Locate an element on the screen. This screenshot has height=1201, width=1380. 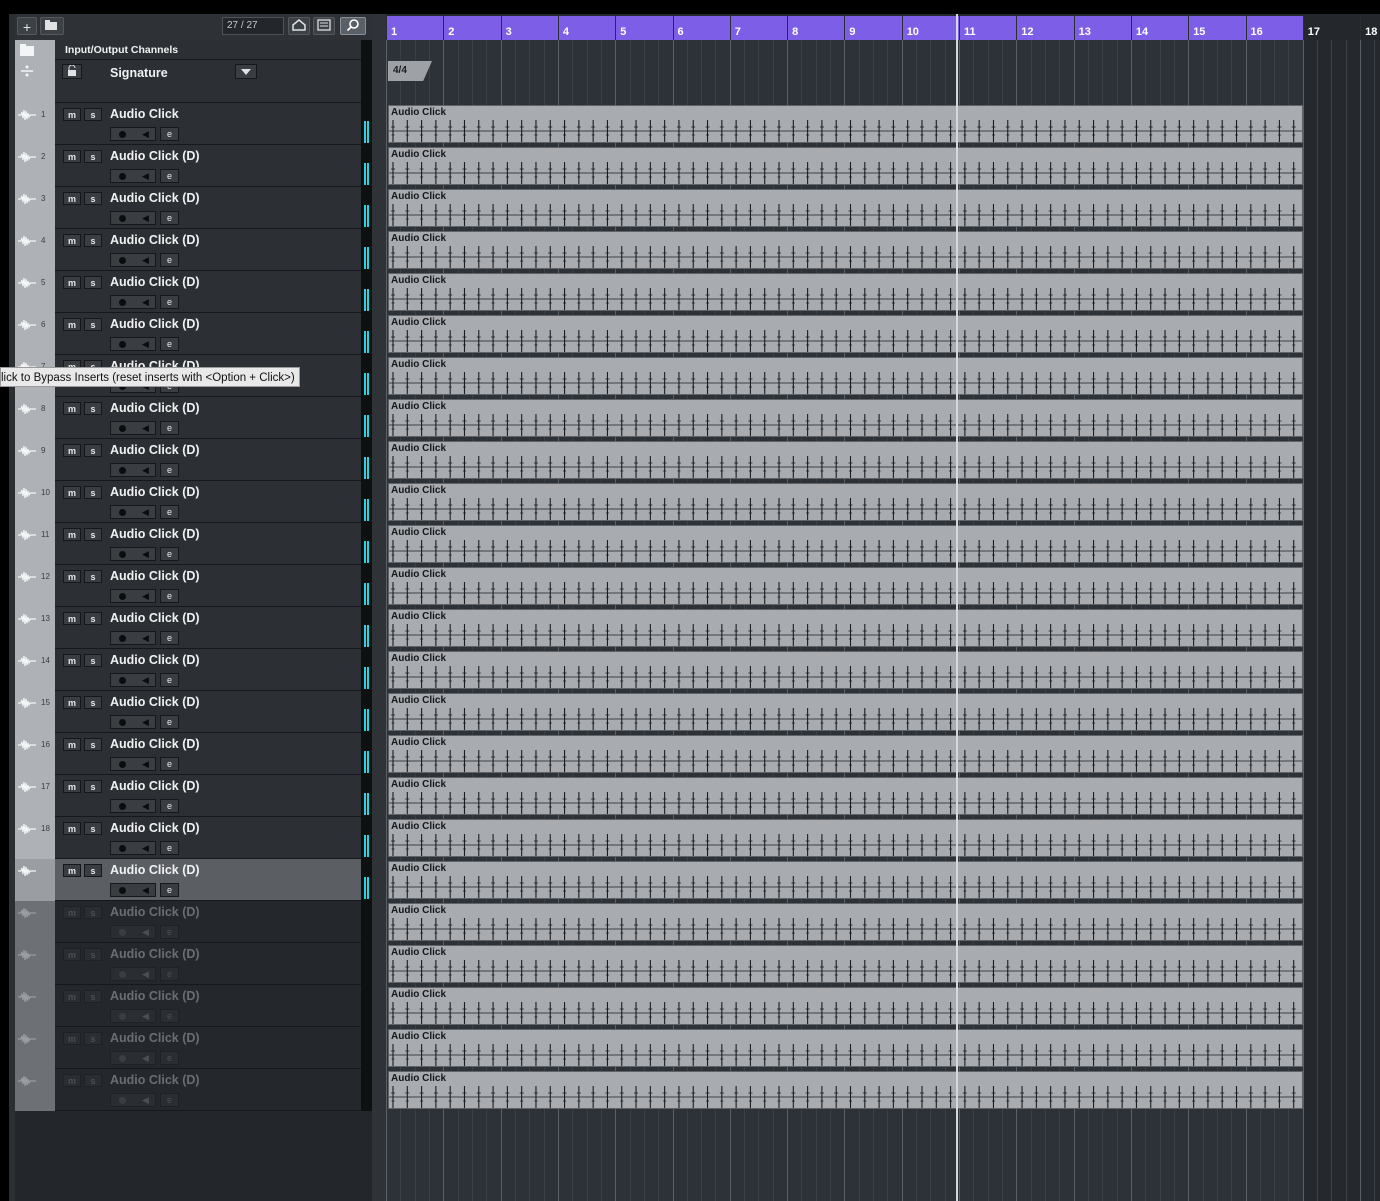
track-color-strip: 2 is located at coordinates (35, 166).